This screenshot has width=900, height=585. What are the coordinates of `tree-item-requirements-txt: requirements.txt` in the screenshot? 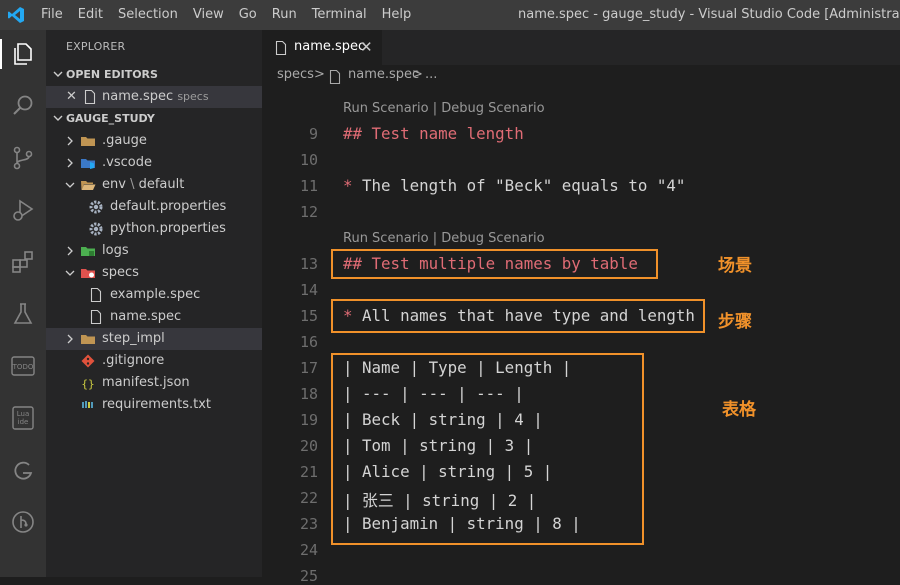 It's located at (154, 405).